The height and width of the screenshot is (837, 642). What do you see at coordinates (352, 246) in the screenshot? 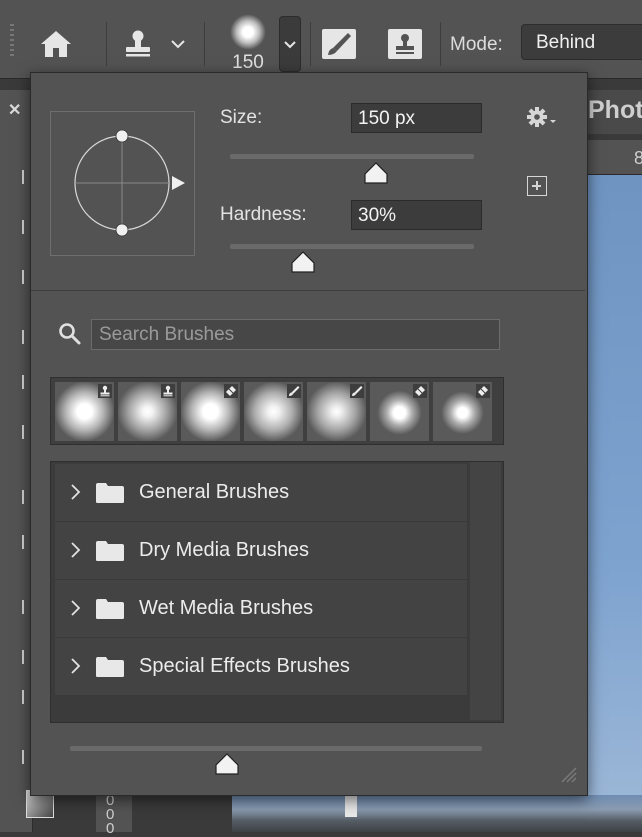
I see `hardness-slider-track` at bounding box center [352, 246].